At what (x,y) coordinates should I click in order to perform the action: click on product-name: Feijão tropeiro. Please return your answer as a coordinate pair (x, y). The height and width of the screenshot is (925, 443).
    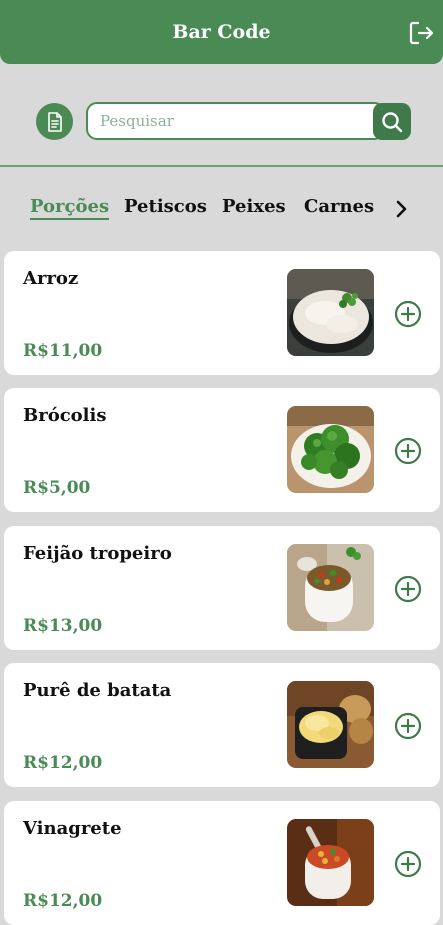
    Looking at the image, I should click on (97, 553).